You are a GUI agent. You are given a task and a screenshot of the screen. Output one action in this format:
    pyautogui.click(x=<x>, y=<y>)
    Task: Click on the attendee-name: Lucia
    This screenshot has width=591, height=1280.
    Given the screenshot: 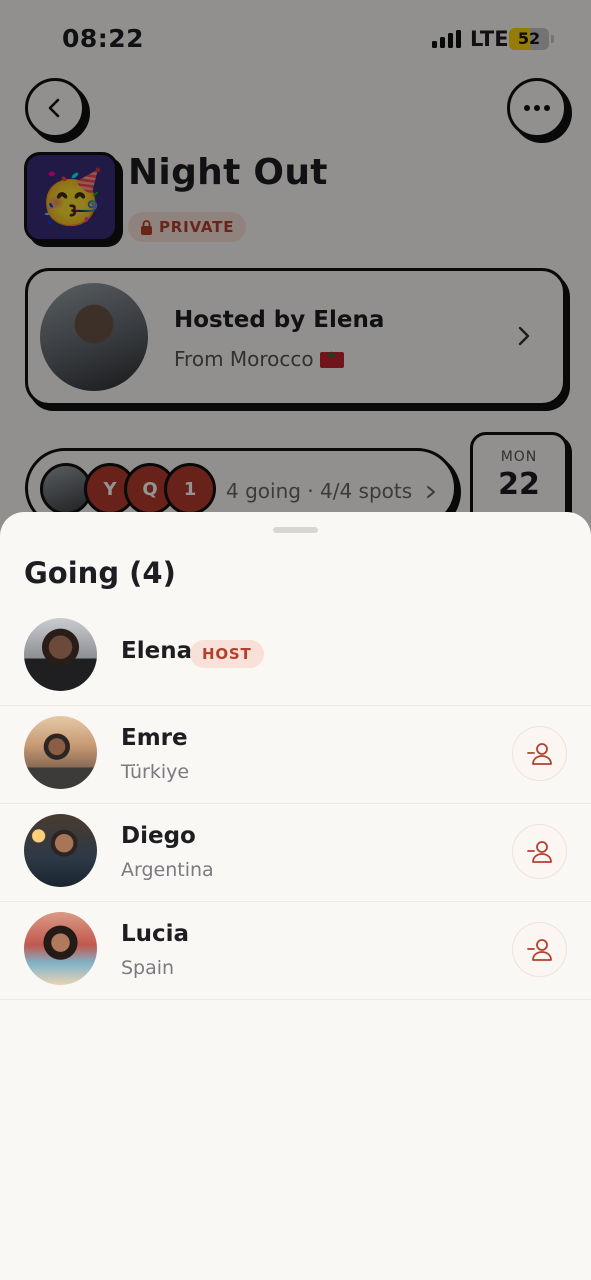 What is the action you would take?
    pyautogui.click(x=155, y=934)
    